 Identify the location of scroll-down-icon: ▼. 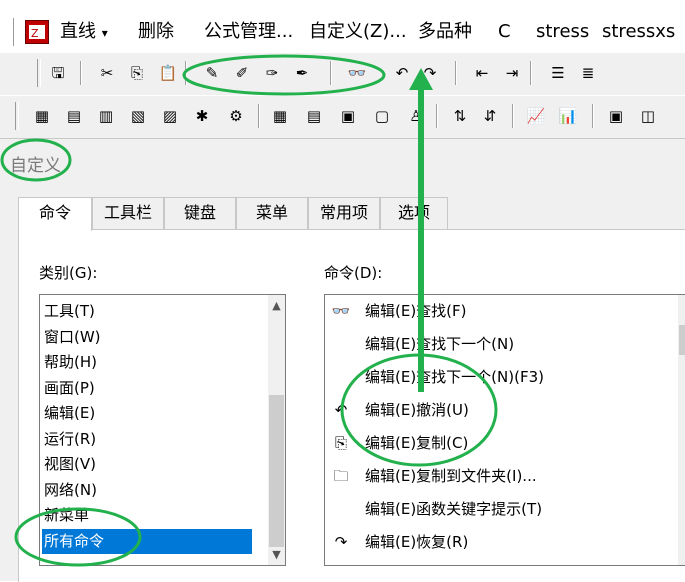
(276, 554).